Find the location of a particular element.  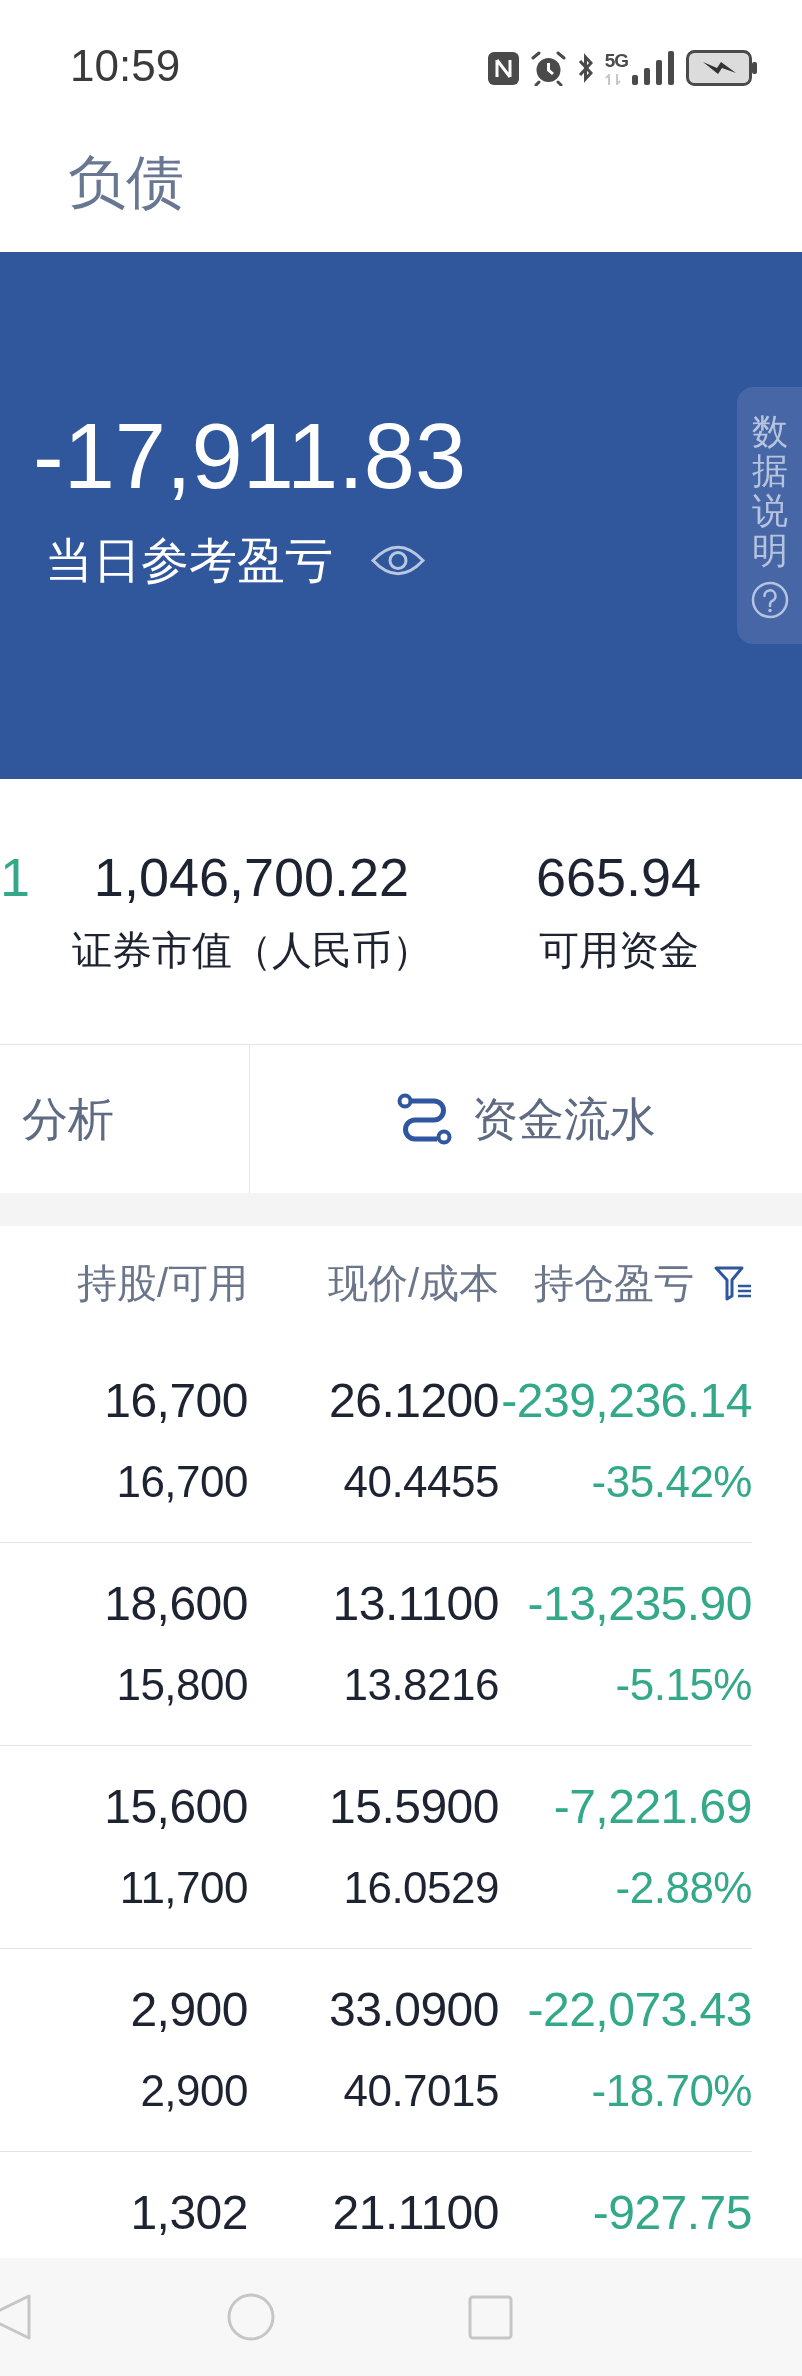

table-cell: -18.70% is located at coordinates (671, 2091).